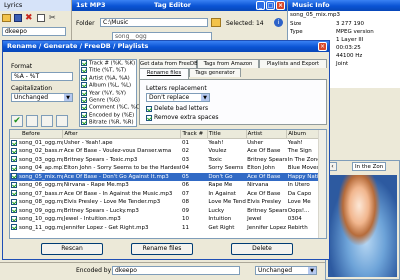  What do you see at coordinates (6, 18) in the screenshot?
I see `folder-open-icon` at bounding box center [6, 18].